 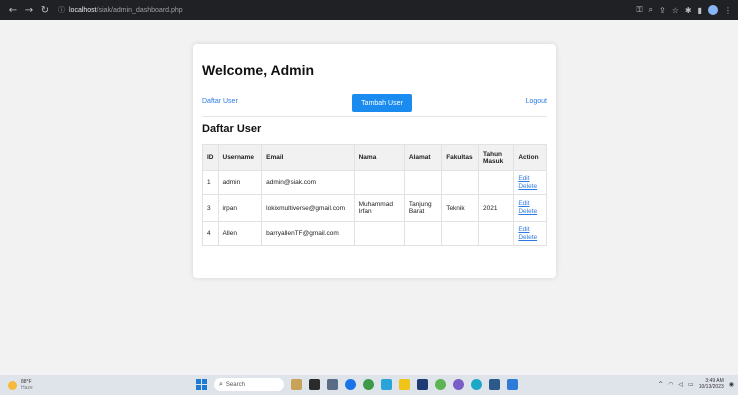 I want to click on widgets-icon, so click(x=296, y=384).